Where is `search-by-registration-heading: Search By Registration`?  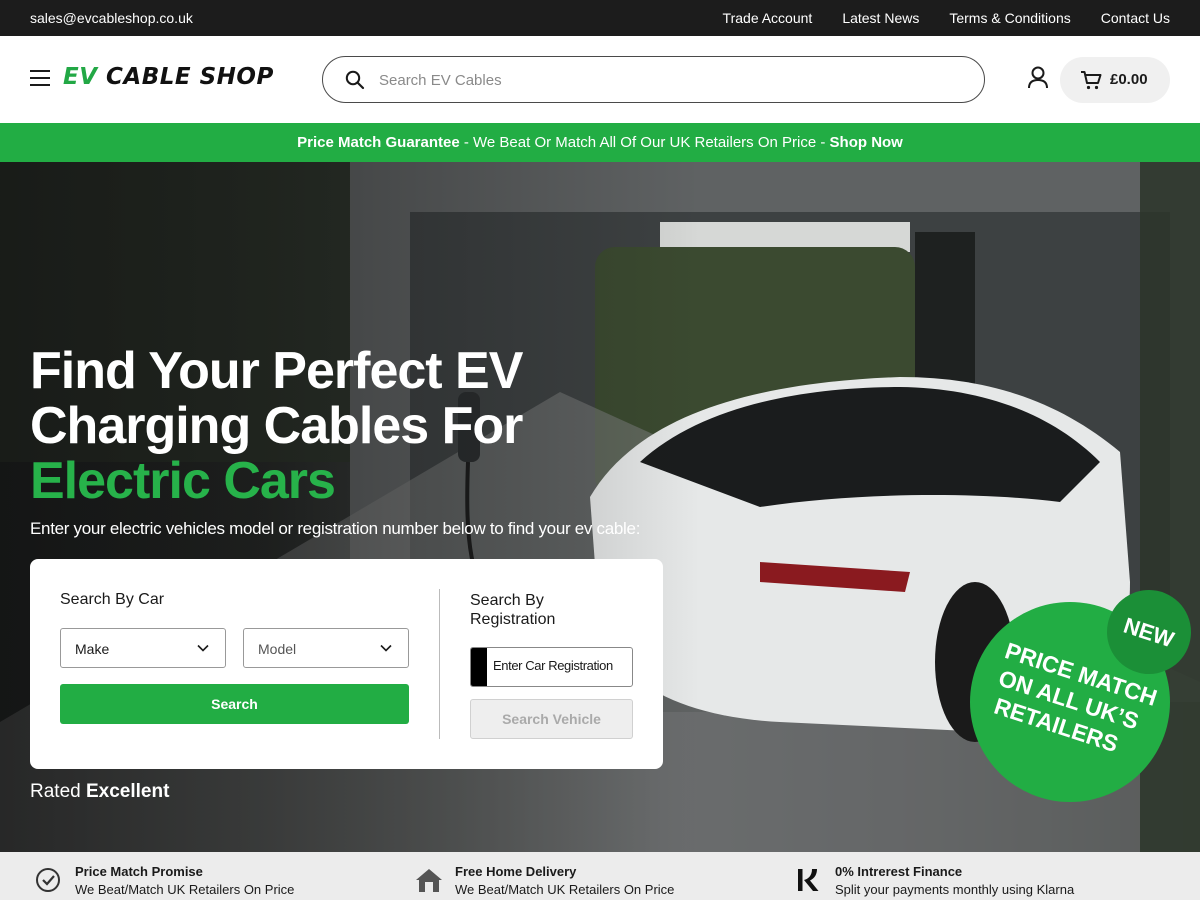 search-by-registration-heading: Search By Registration is located at coordinates (513, 610).